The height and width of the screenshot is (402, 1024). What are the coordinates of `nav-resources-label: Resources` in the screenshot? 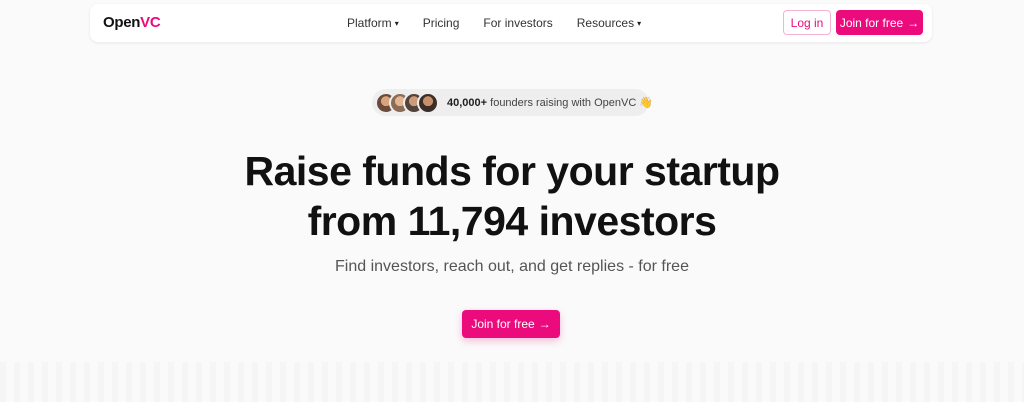 It's located at (605, 23).